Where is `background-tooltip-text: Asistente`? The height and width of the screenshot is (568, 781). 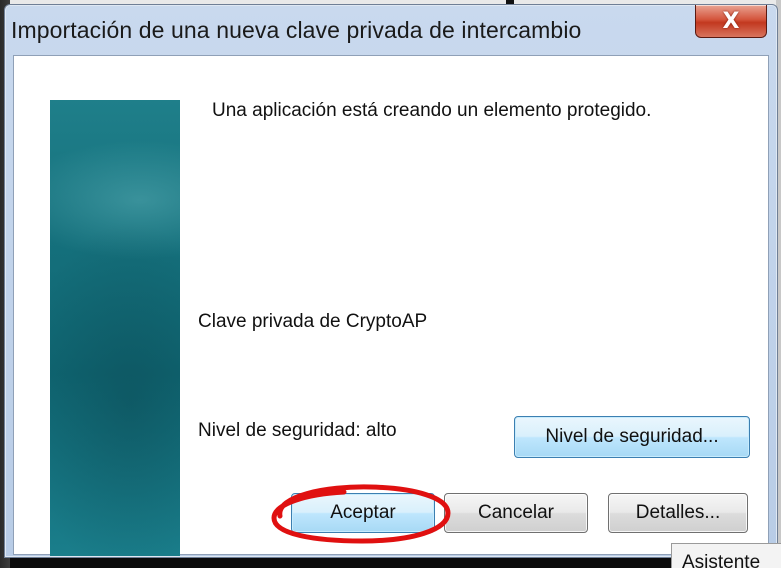 background-tooltip-text: Asistente is located at coordinates (721, 560).